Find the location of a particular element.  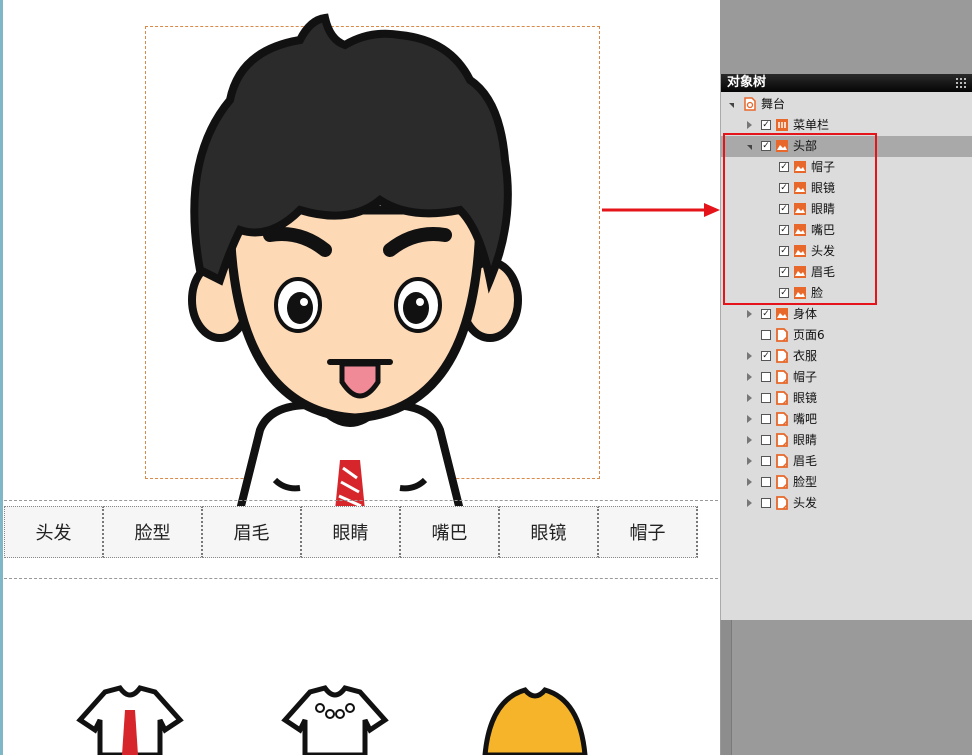

shirt-necklace-option is located at coordinates (335, 720).